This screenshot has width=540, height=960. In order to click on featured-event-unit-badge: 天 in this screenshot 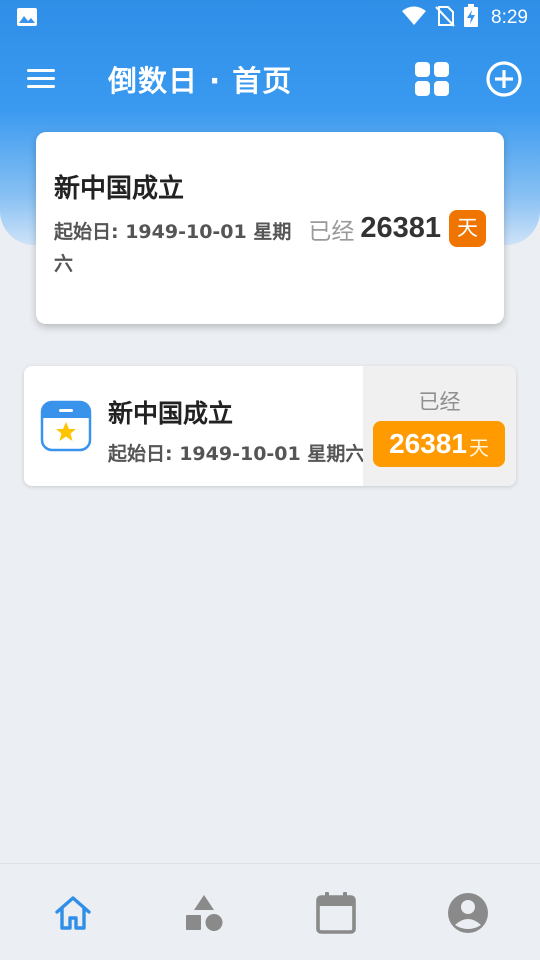, I will do `click(467, 228)`.